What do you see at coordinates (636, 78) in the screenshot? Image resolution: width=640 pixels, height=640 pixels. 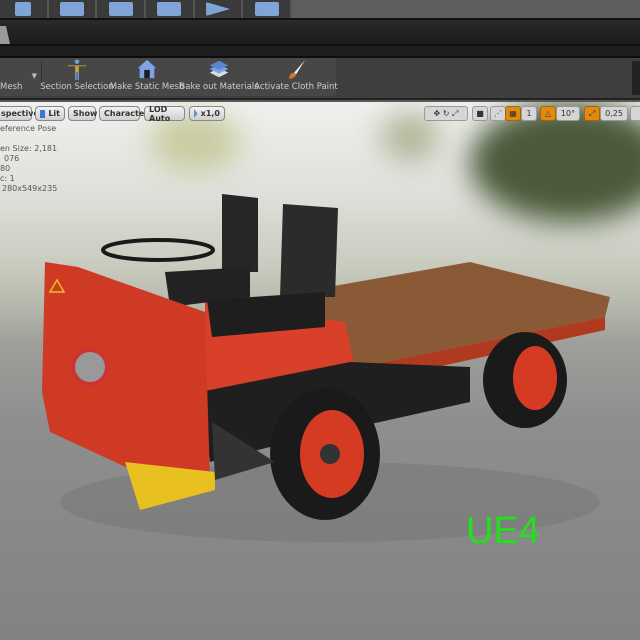 I see `toolbar-overflow-button` at bounding box center [636, 78].